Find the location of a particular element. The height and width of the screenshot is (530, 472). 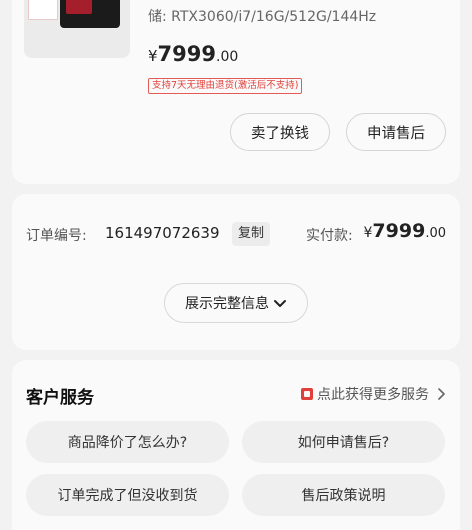

order-number-row: 订单编号: 161497072639 复制 实付款: ¥7999.00 is located at coordinates (236, 233).